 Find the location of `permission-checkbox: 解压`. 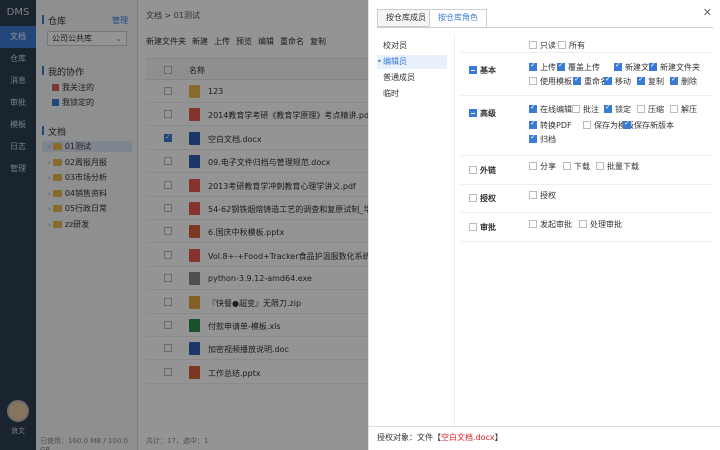

permission-checkbox: 解压 is located at coordinates (683, 109).